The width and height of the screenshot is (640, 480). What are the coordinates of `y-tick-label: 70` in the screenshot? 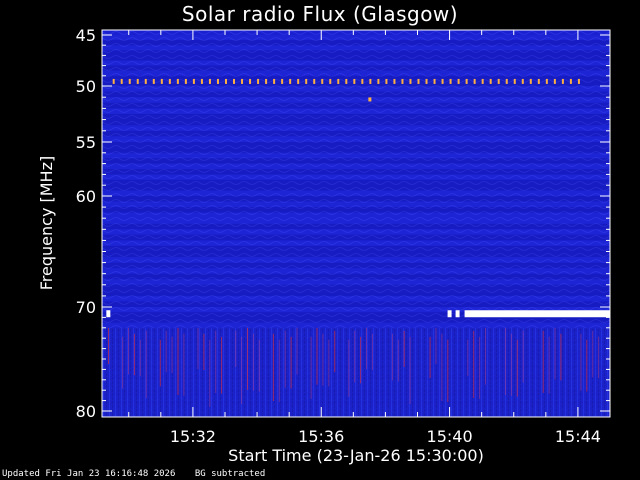 It's located at (86, 307).